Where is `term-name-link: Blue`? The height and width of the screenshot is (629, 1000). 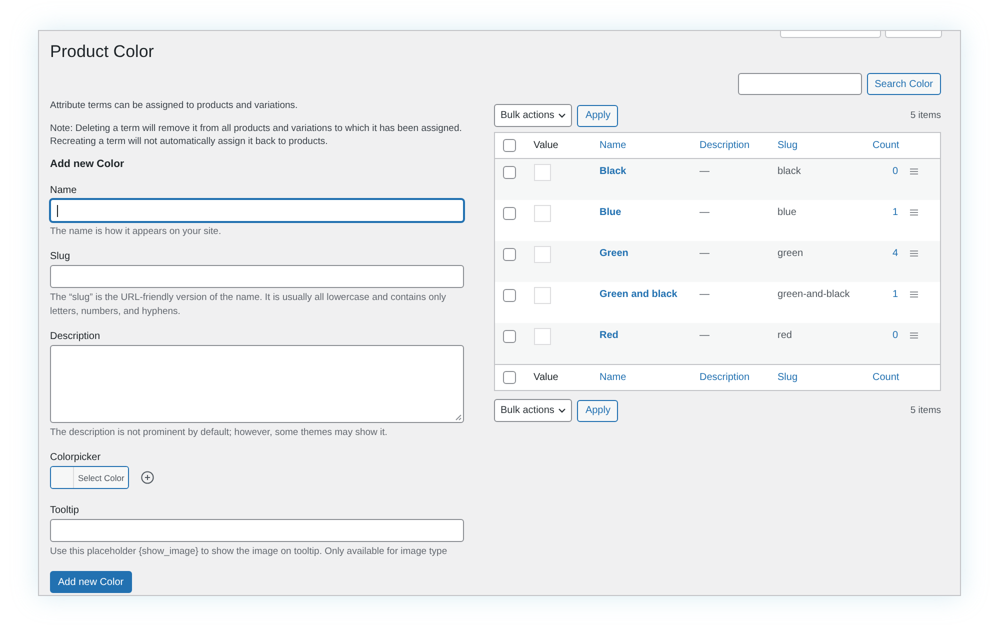
term-name-link: Blue is located at coordinates (611, 212).